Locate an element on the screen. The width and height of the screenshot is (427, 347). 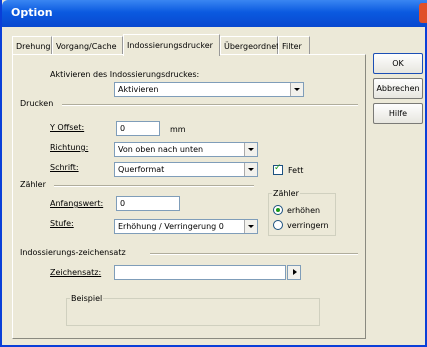
abbrechen-button: Abbrechen is located at coordinates (398, 88).